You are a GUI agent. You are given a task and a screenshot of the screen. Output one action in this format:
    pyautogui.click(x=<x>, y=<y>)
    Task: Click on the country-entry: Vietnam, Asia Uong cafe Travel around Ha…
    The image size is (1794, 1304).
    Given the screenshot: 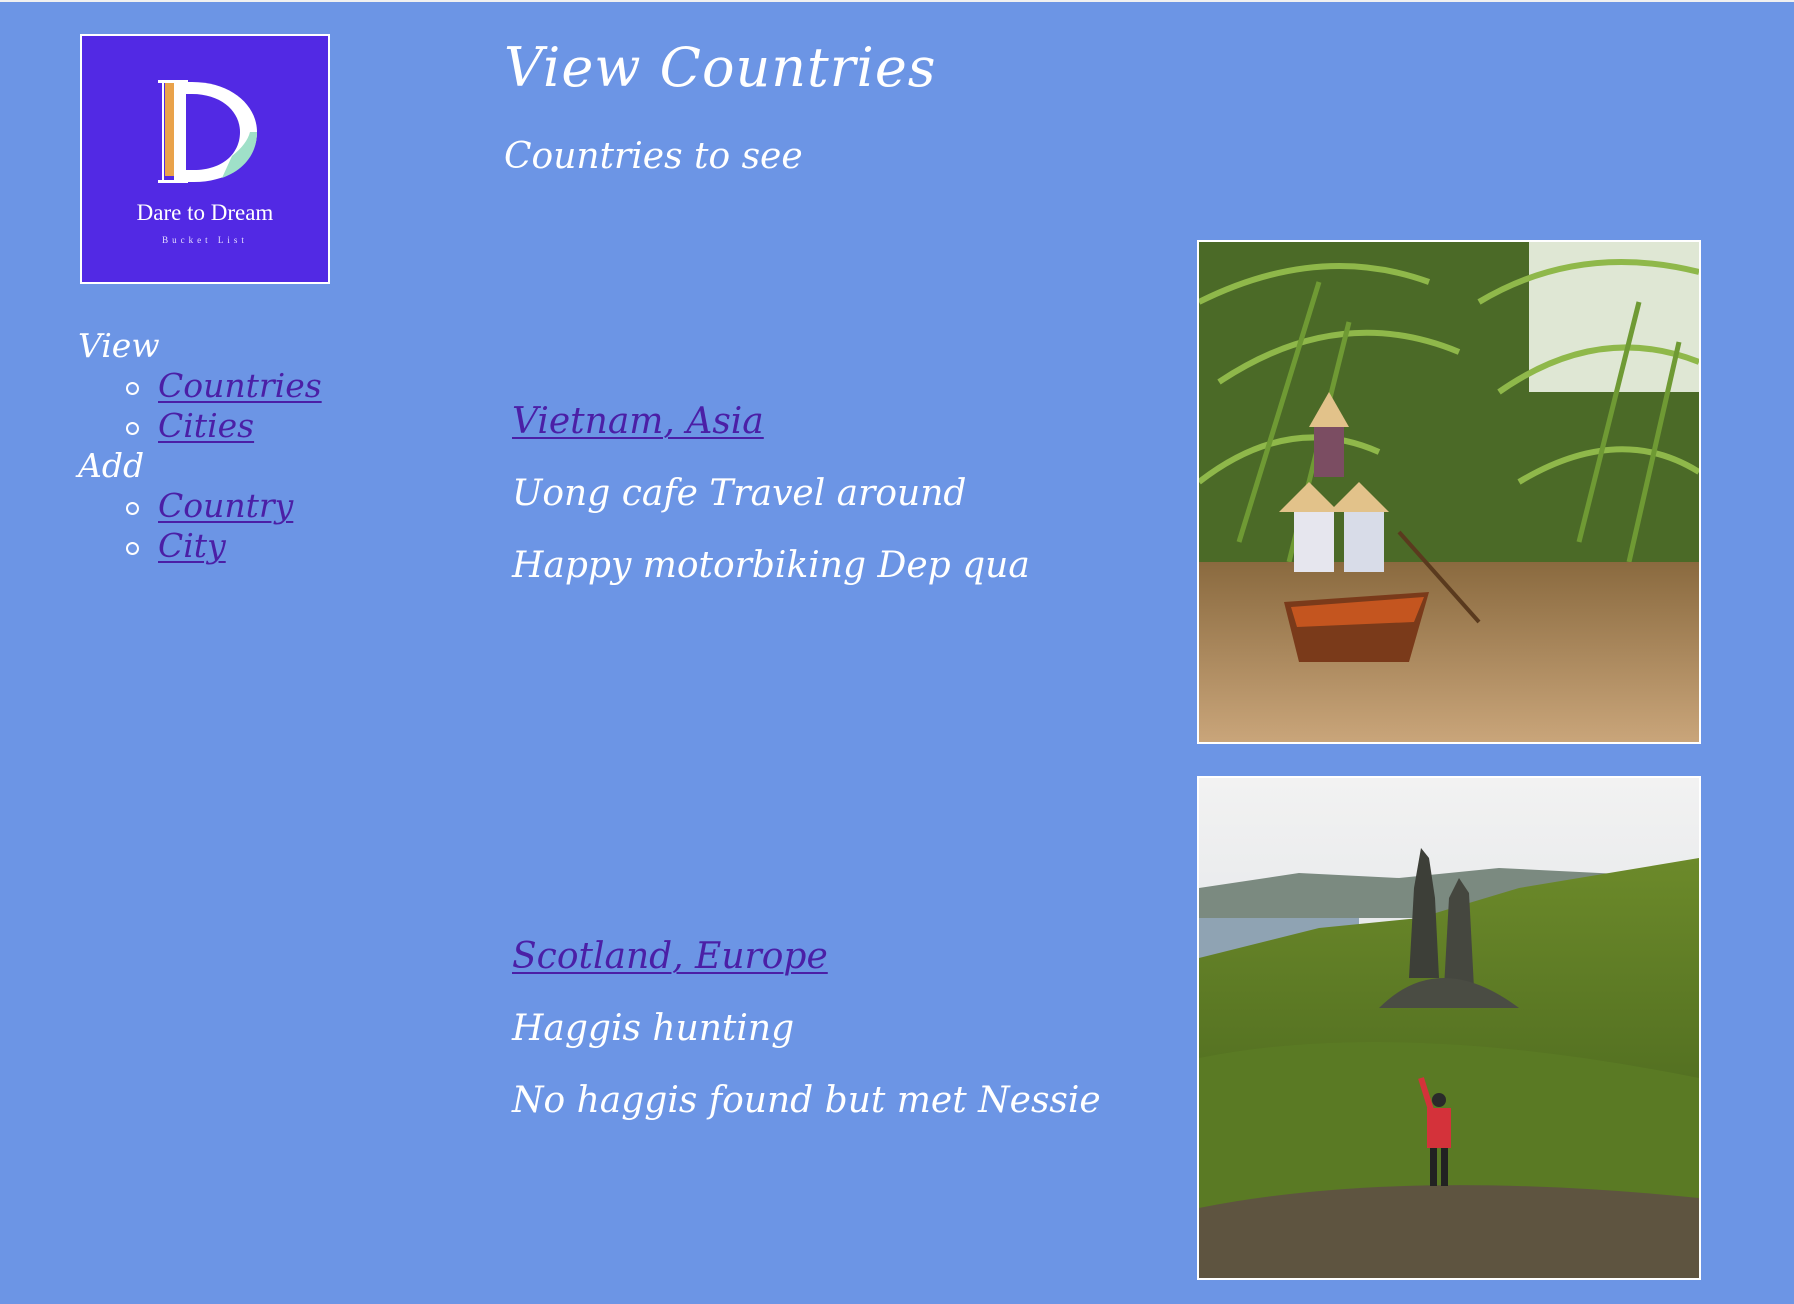 What is the action you would take?
    pyautogui.click(x=822, y=494)
    